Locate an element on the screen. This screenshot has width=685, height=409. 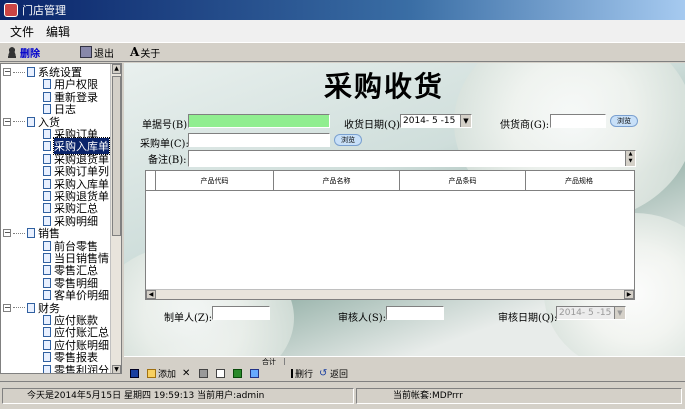
status-account: 当前帐套:MDPrrr is located at coordinates (519, 396).